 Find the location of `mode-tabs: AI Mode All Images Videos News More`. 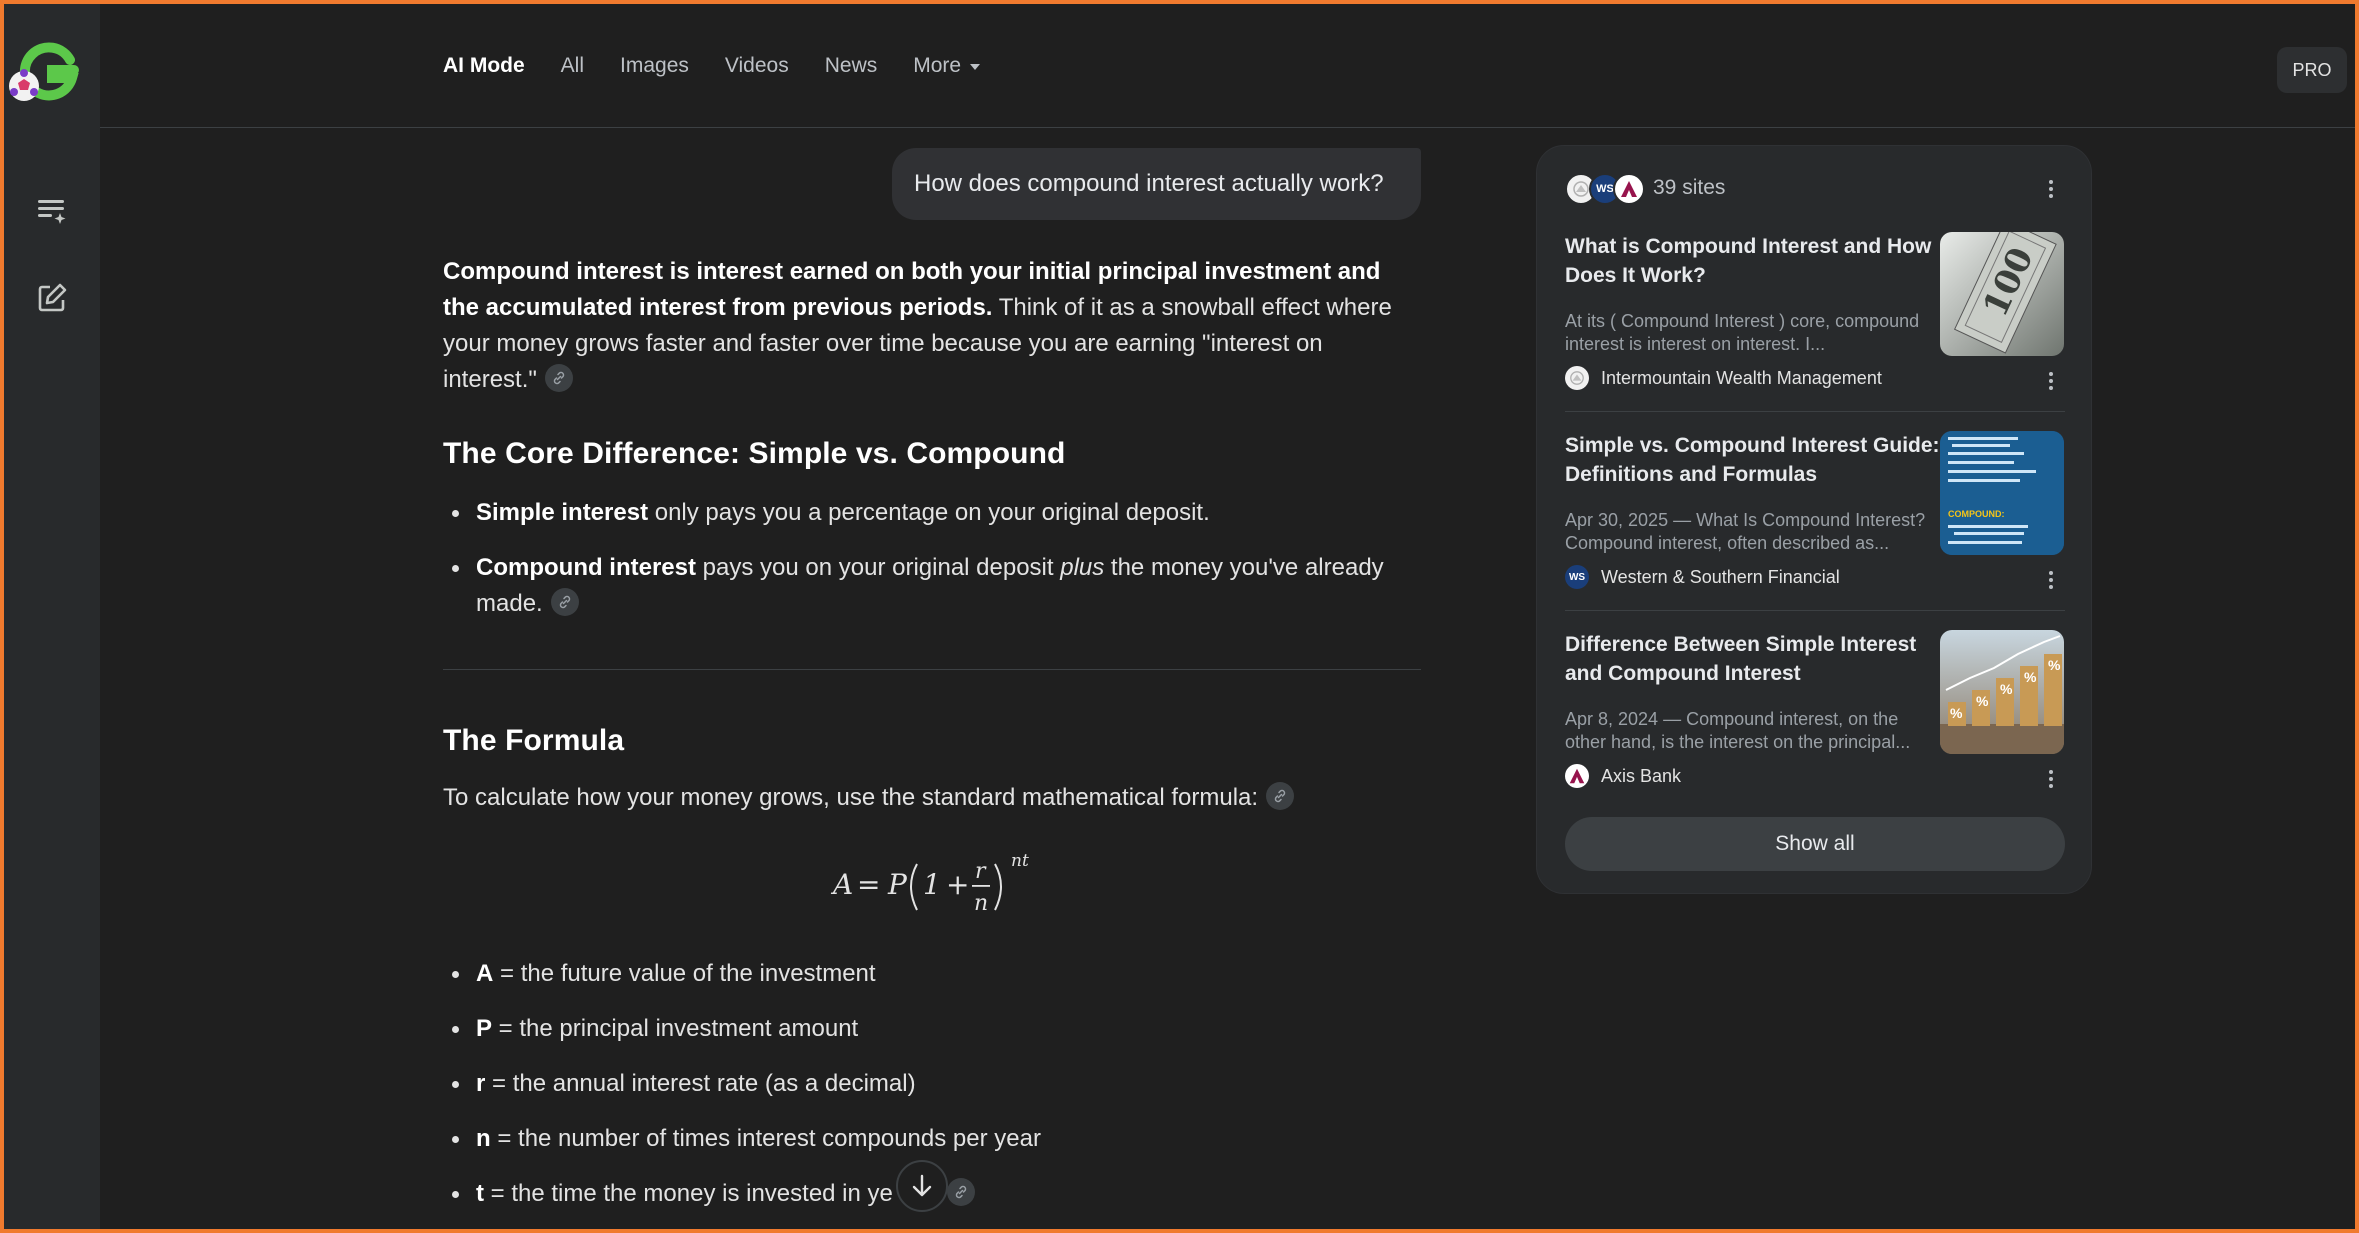

mode-tabs: AI Mode All Images Videos News More is located at coordinates (729, 66).